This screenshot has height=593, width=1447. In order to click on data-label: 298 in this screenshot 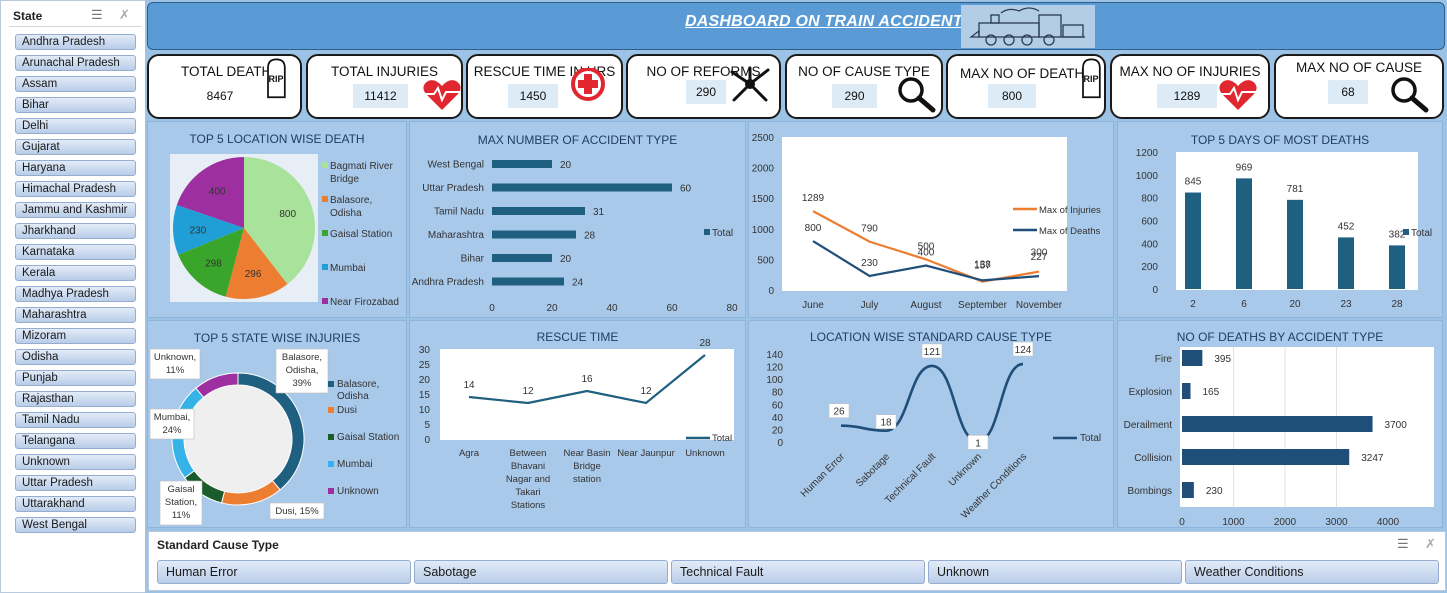, I will do `click(213, 264)`.